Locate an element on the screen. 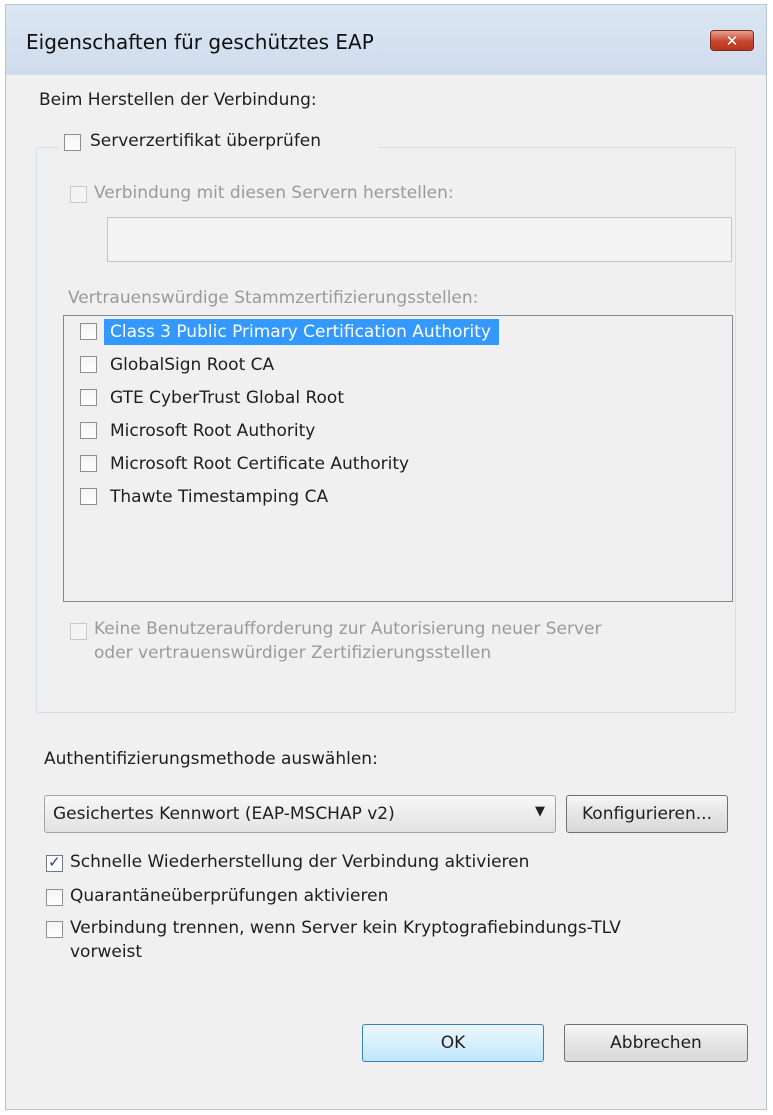  disconnect-label-line2: vorweist is located at coordinates (106, 952).